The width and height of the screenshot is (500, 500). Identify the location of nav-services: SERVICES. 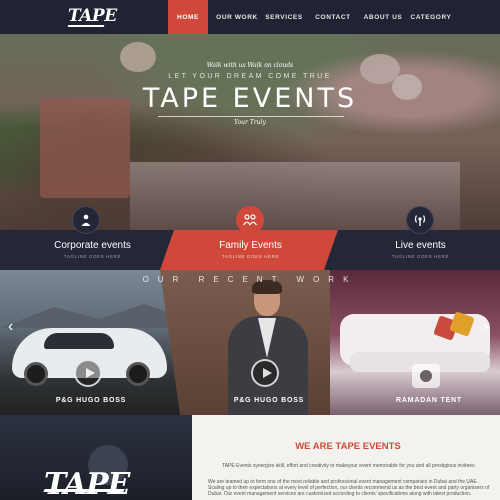
(284, 17).